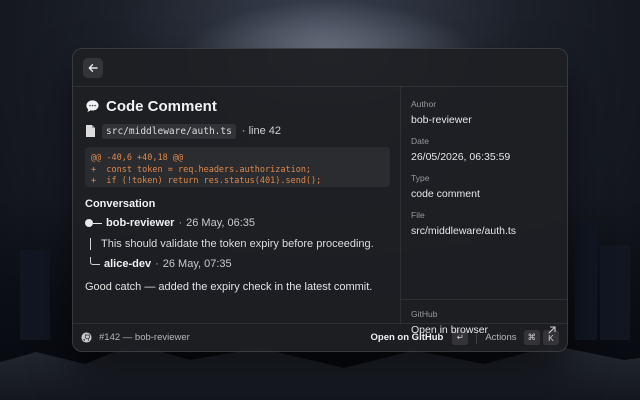  What do you see at coordinates (197, 264) in the screenshot?
I see `reply-time: 26 May, 07:35` at bounding box center [197, 264].